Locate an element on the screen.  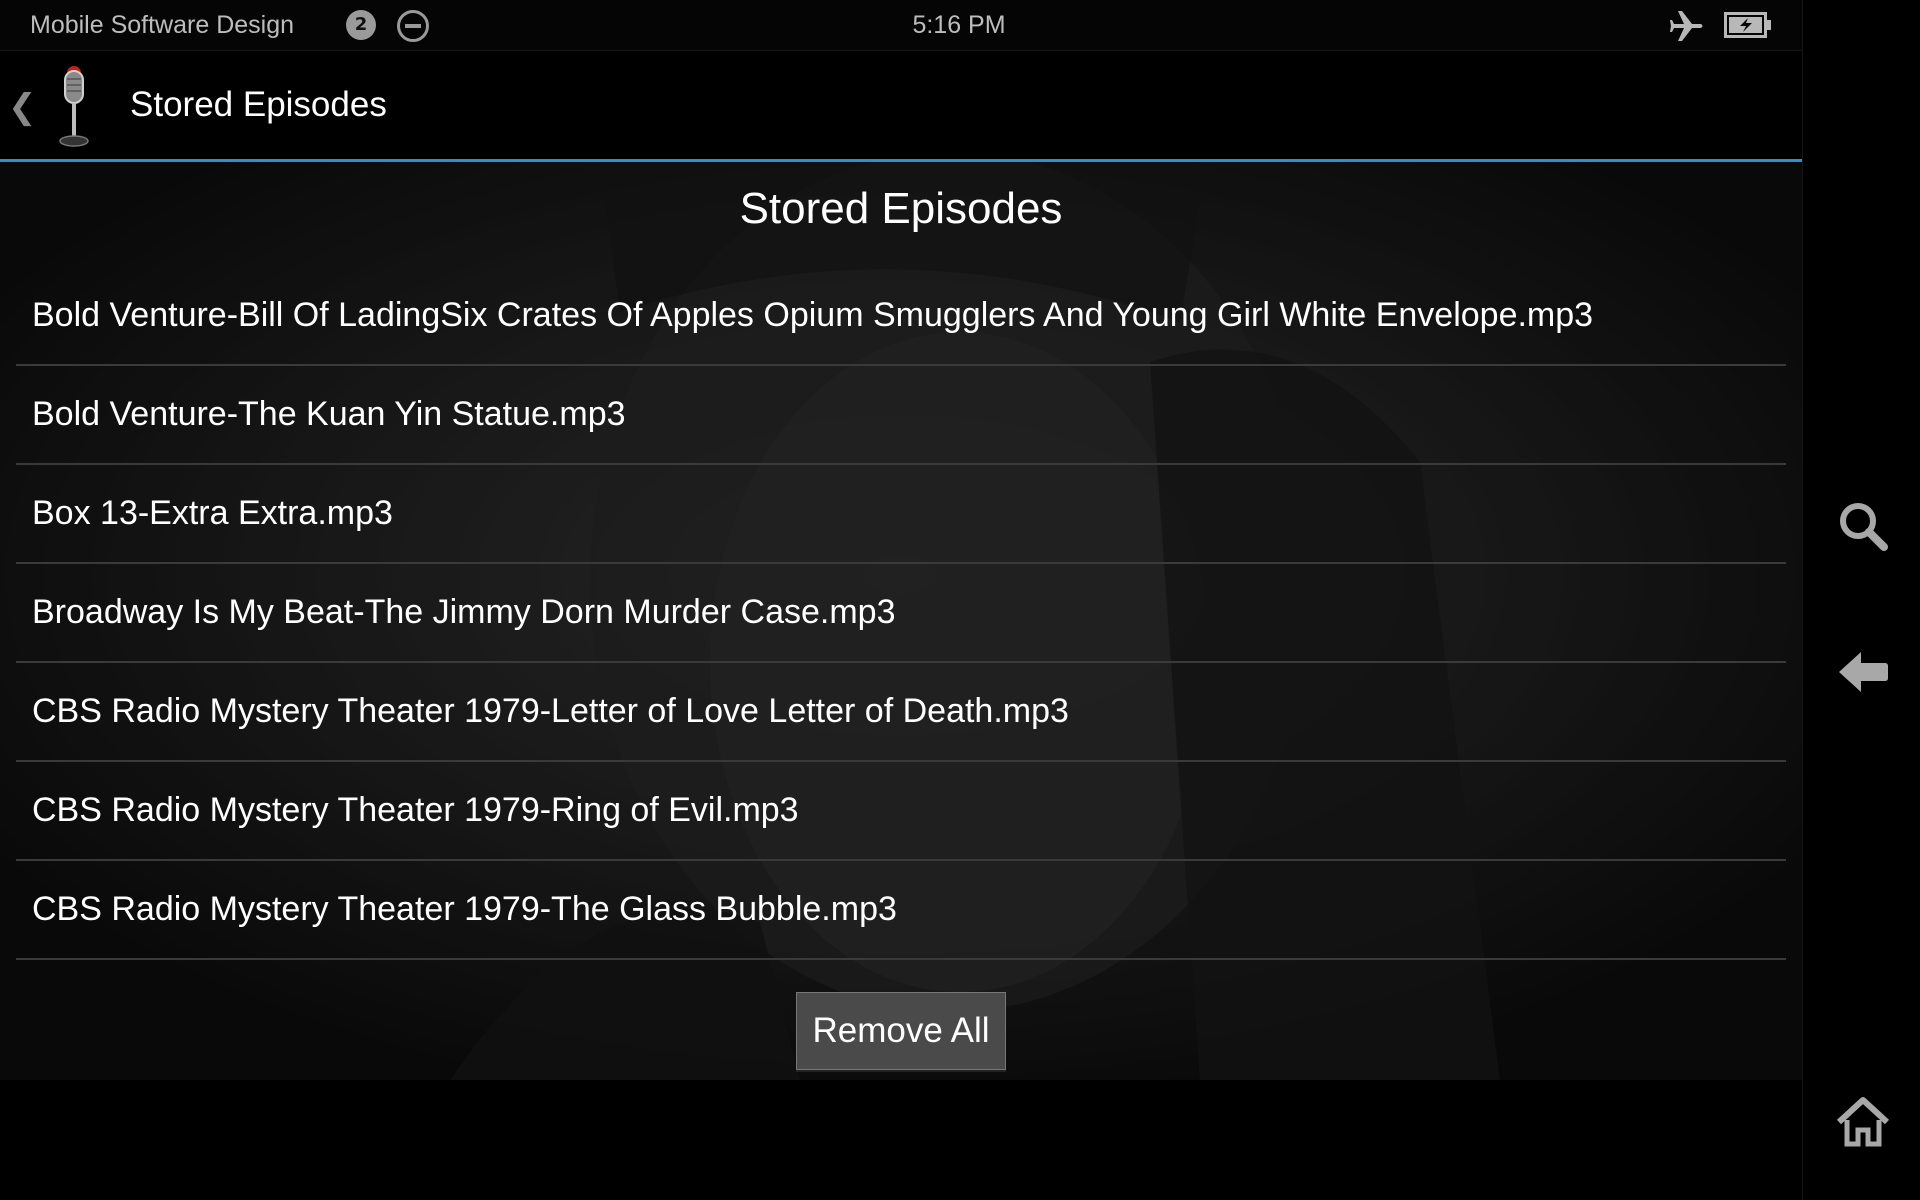
remove-all-button: Remove All is located at coordinates (901, 1031).